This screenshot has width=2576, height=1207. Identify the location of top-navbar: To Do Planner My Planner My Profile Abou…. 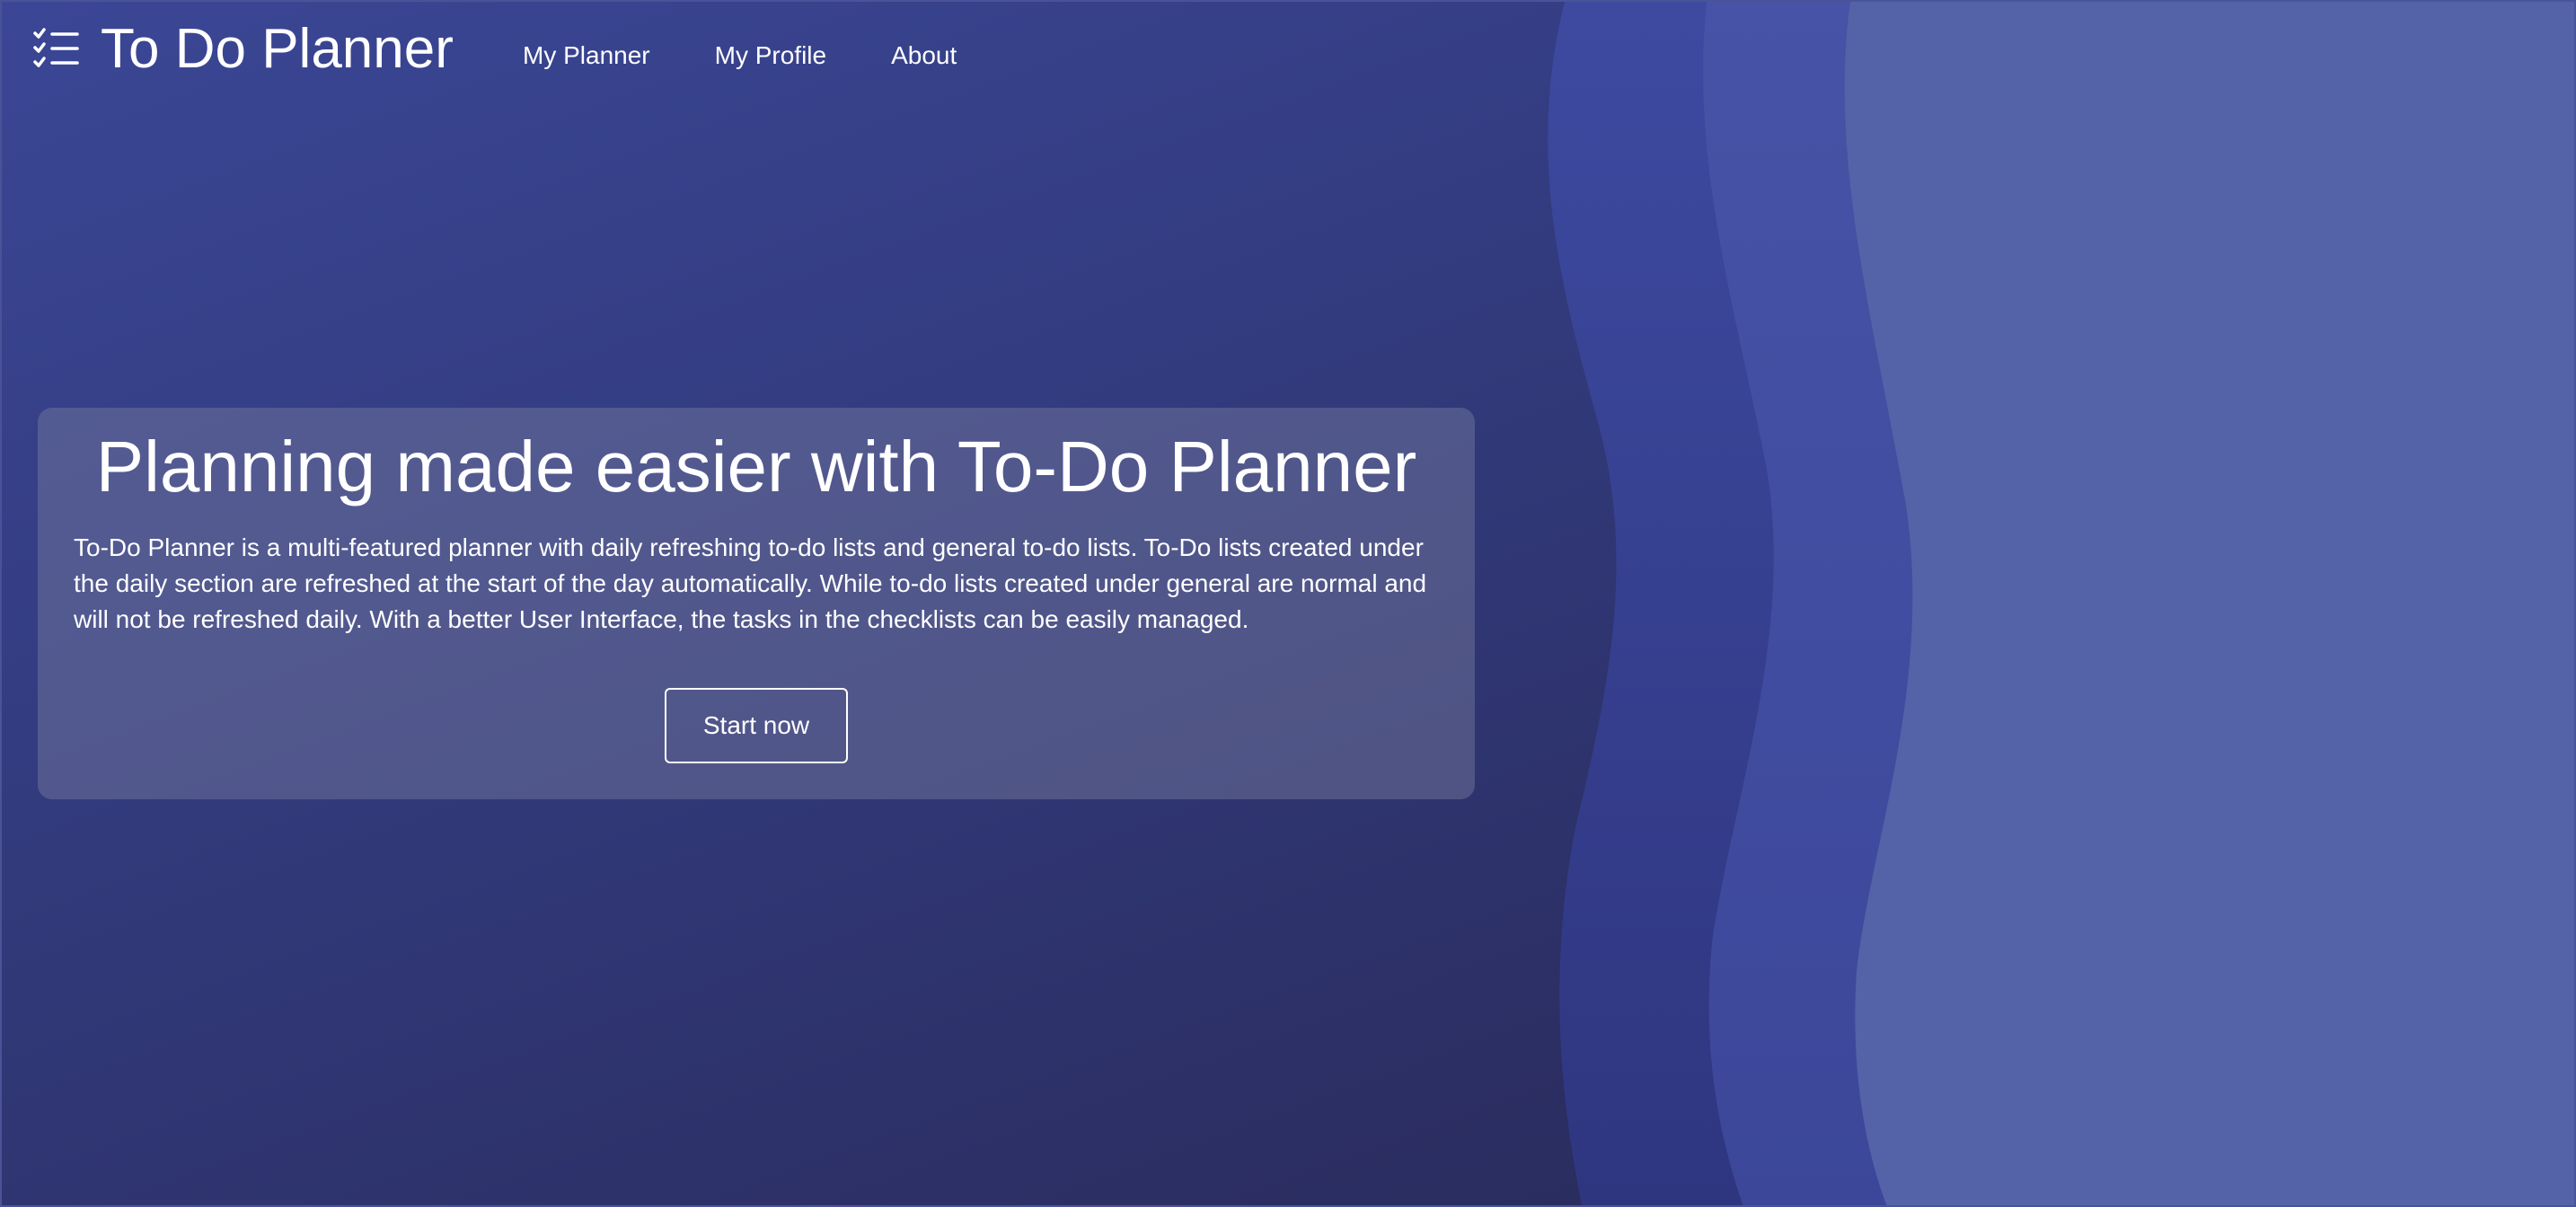
(541, 56).